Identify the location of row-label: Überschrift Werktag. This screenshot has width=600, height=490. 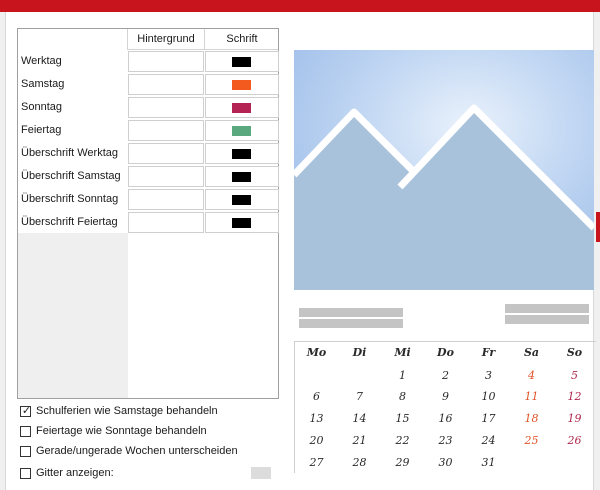
(69, 153).